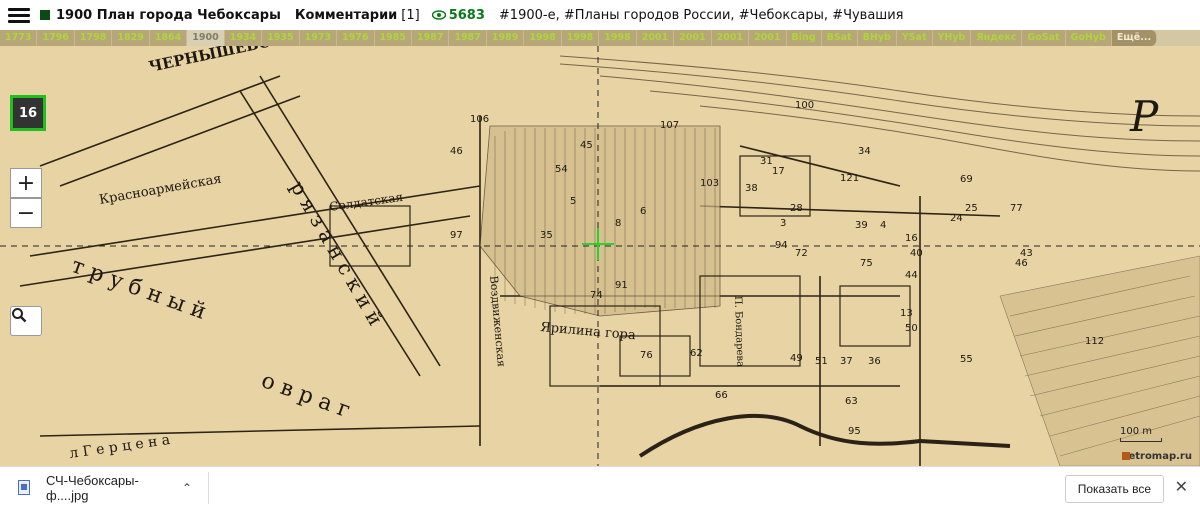 Image resolution: width=1200 pixels, height=508 pixels. Describe the element at coordinates (546, 235) in the screenshot. I see `map-building-number: 35` at that location.